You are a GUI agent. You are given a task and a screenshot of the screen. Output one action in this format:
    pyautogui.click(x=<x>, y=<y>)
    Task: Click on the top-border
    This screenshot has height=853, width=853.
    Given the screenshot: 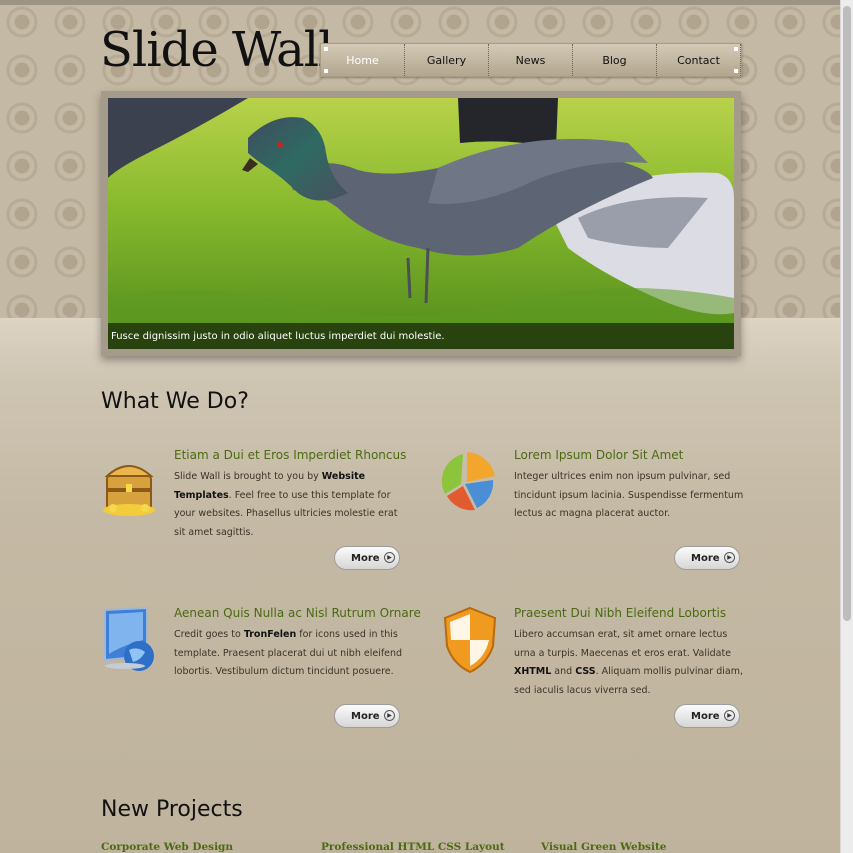 What is the action you would take?
    pyautogui.click(x=420, y=2)
    